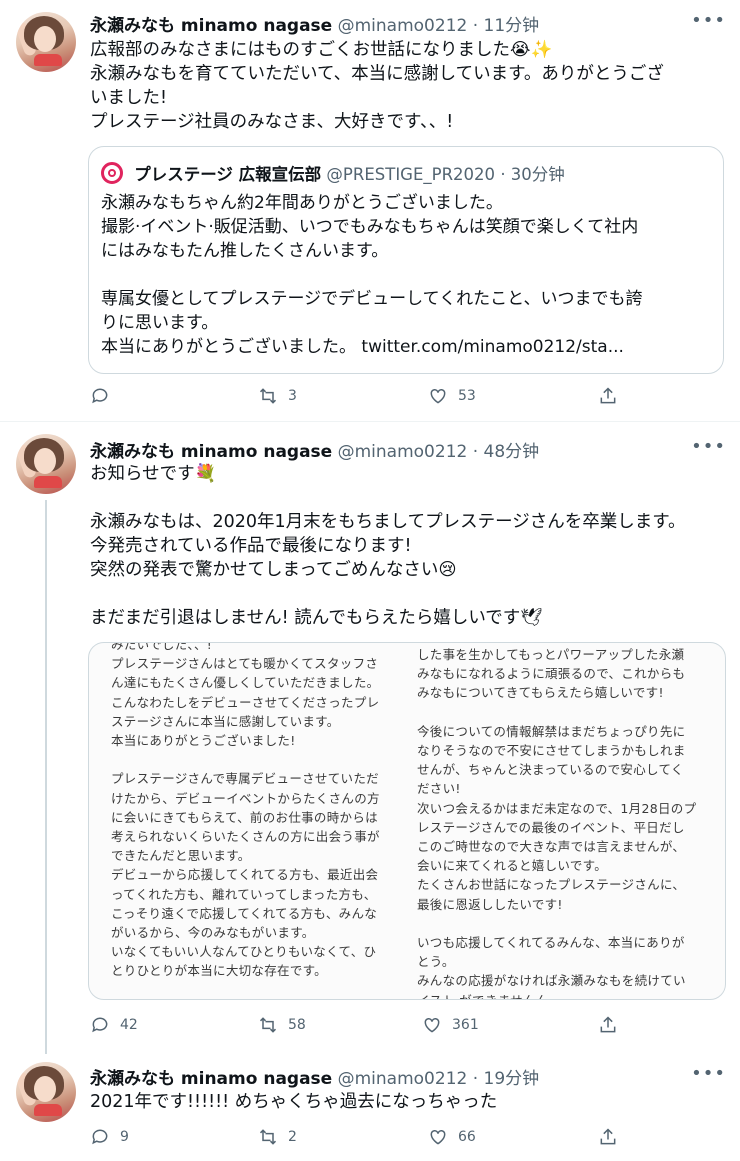 The image size is (740, 1161). What do you see at coordinates (321, 50) in the screenshot?
I see `tweet-line: 広報部のみなさまにはものすごくお世話になりました😭✨` at bounding box center [321, 50].